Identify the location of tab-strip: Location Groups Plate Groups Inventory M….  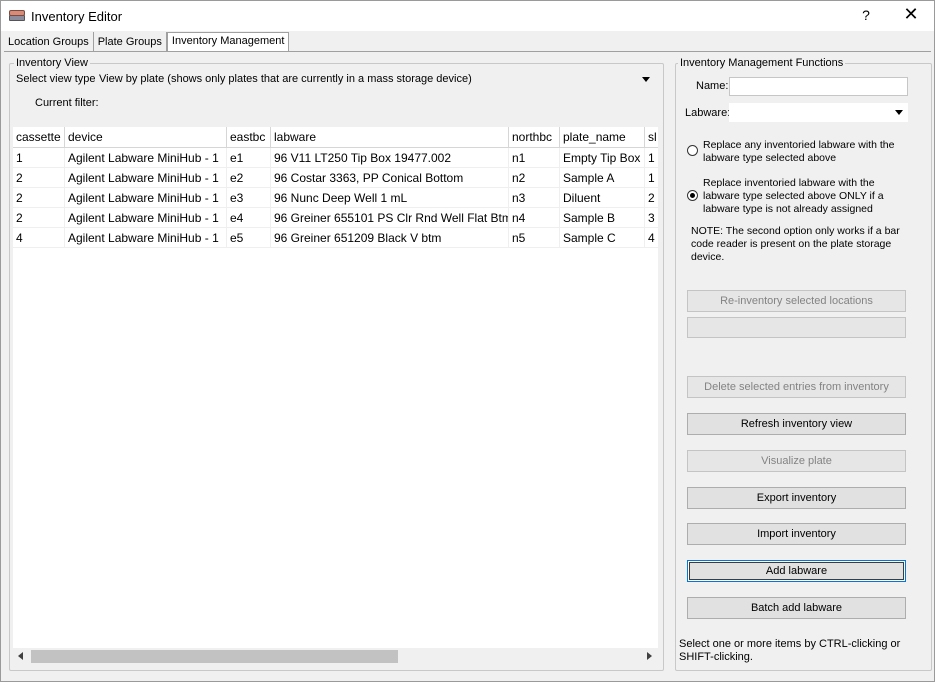
(147, 42).